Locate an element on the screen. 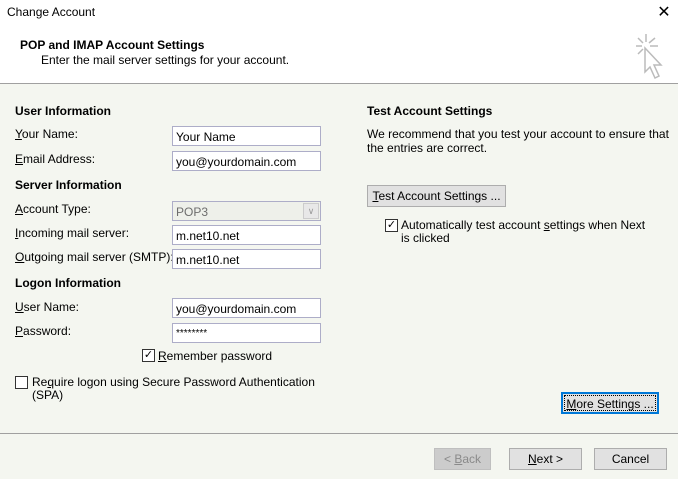 This screenshot has width=678, height=479. back-button: < Back is located at coordinates (462, 459).